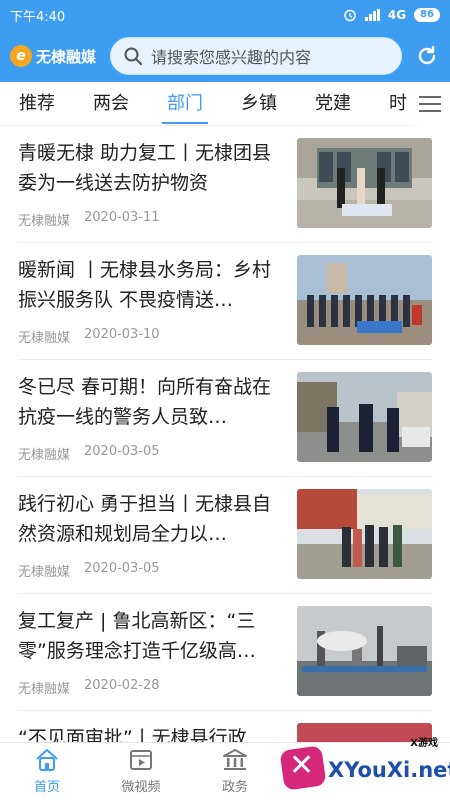  What do you see at coordinates (231, 57) in the screenshot?
I see `search-placeholder: 请搜索您感兴趣的内容` at bounding box center [231, 57].